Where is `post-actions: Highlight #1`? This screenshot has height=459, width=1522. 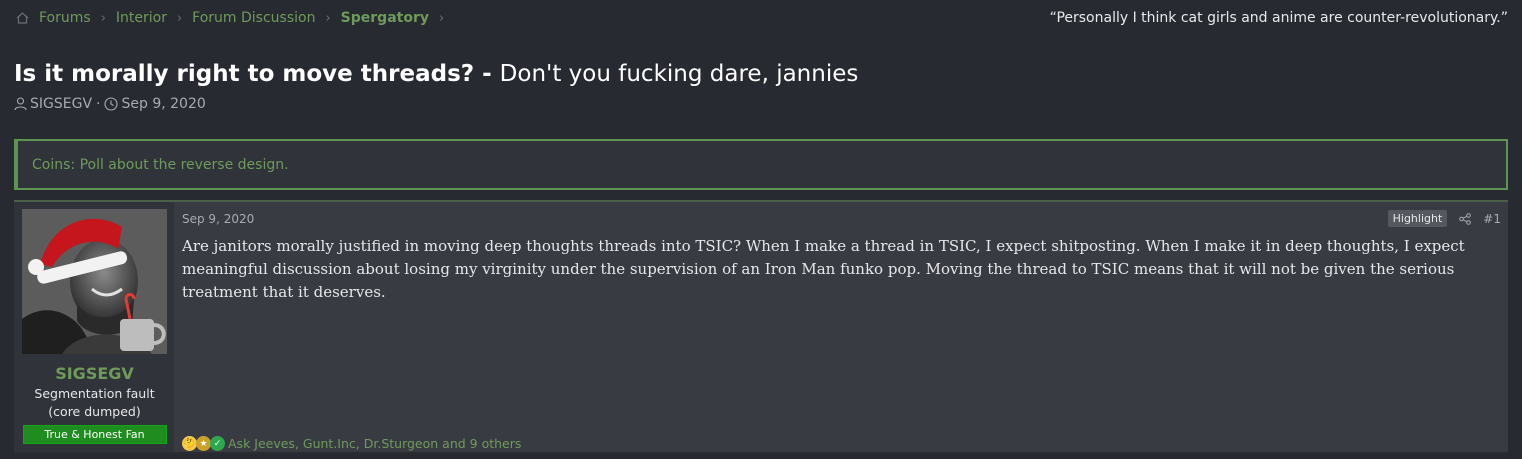
post-actions: Highlight #1 is located at coordinates (1444, 218).